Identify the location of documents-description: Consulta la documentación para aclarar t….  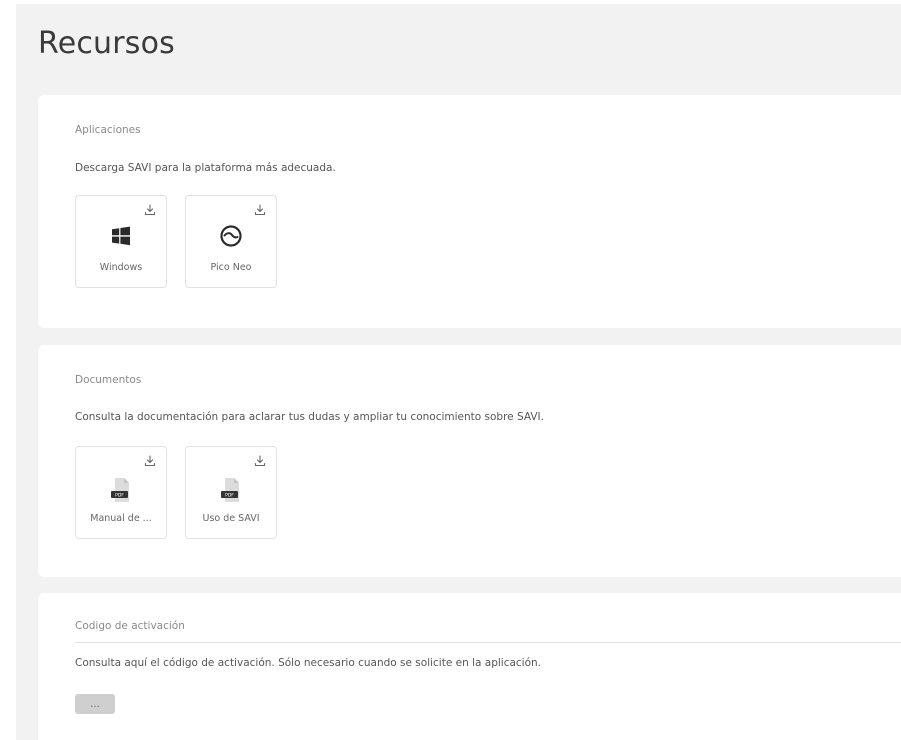
(309, 417).